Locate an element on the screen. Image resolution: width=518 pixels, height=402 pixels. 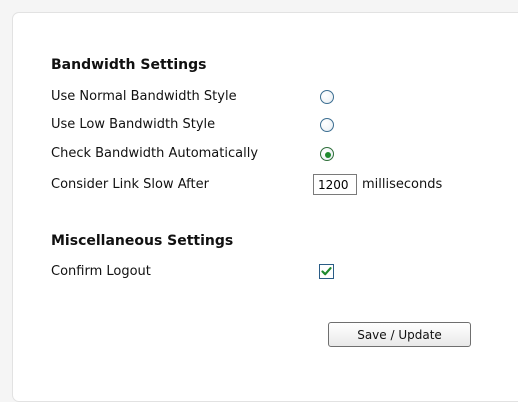
slow-link-label: Consider Link Slow After is located at coordinates (130, 184).